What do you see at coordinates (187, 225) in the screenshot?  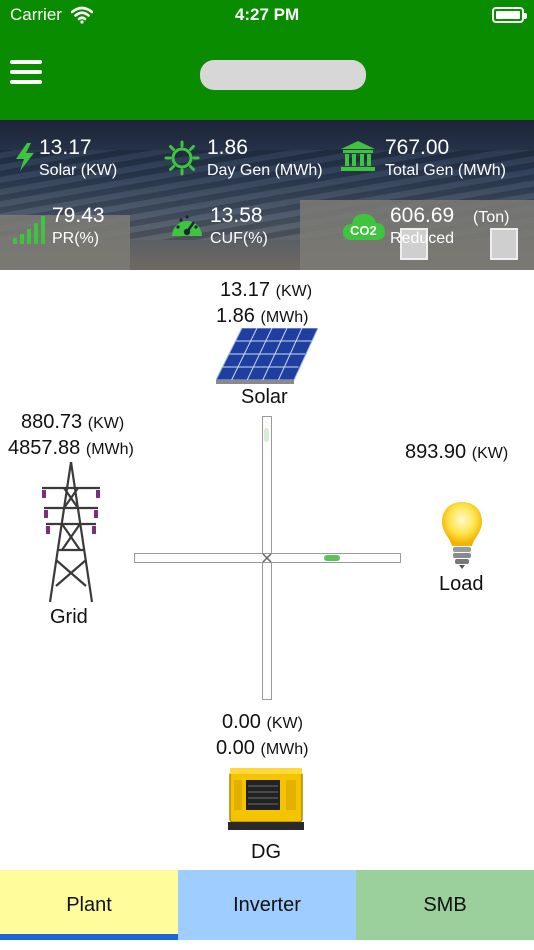 I see `gauge-icon` at bounding box center [187, 225].